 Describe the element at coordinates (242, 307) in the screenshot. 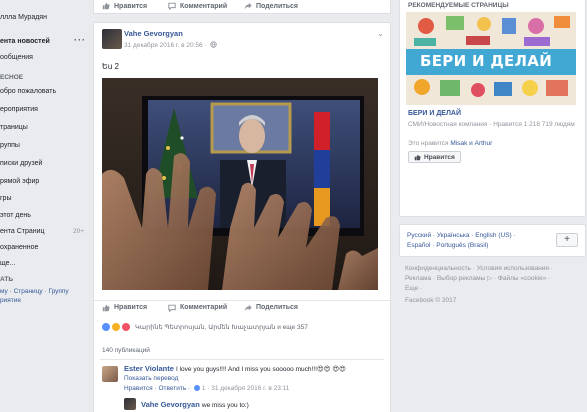

I see `post-actions: Нравится Комментарий Поделиться` at that location.